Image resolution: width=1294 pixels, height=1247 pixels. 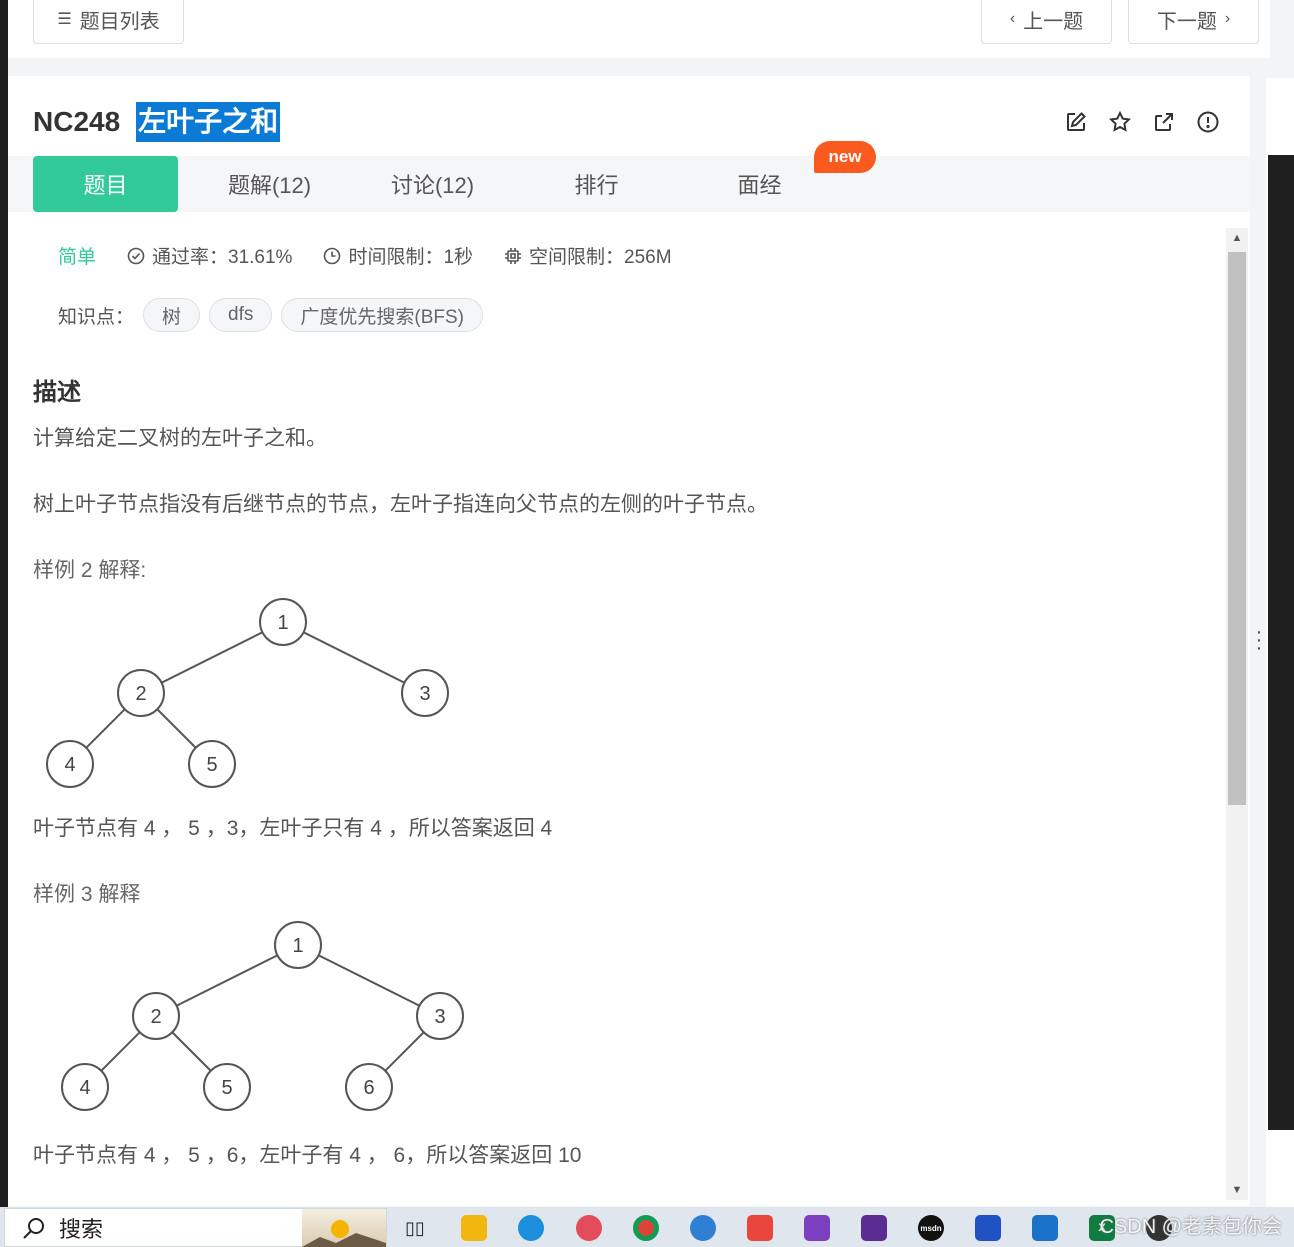 I want to click on taskbar-search: 搜索, so click(x=195, y=1227).